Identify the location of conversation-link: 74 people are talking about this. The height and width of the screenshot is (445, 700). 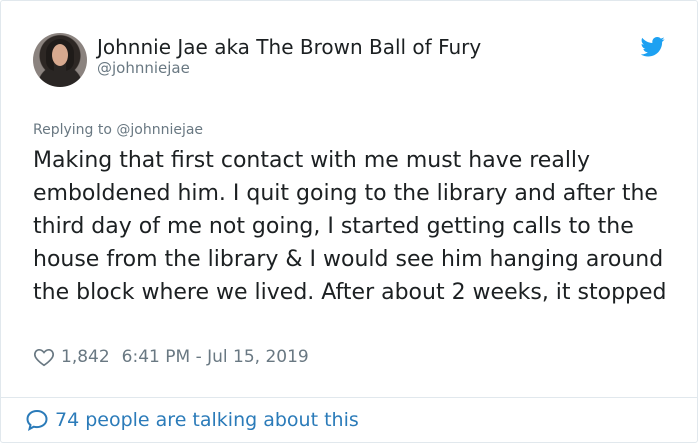
(192, 420).